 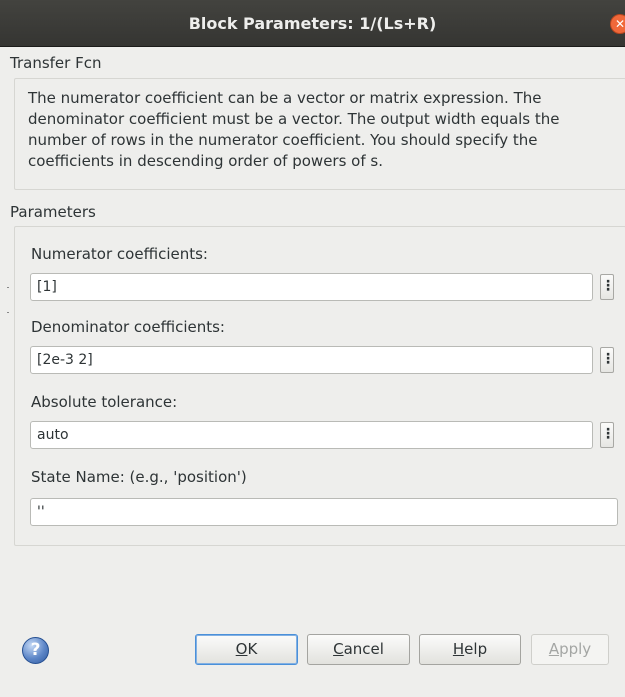 I want to click on apply-button: Apply, so click(x=570, y=649).